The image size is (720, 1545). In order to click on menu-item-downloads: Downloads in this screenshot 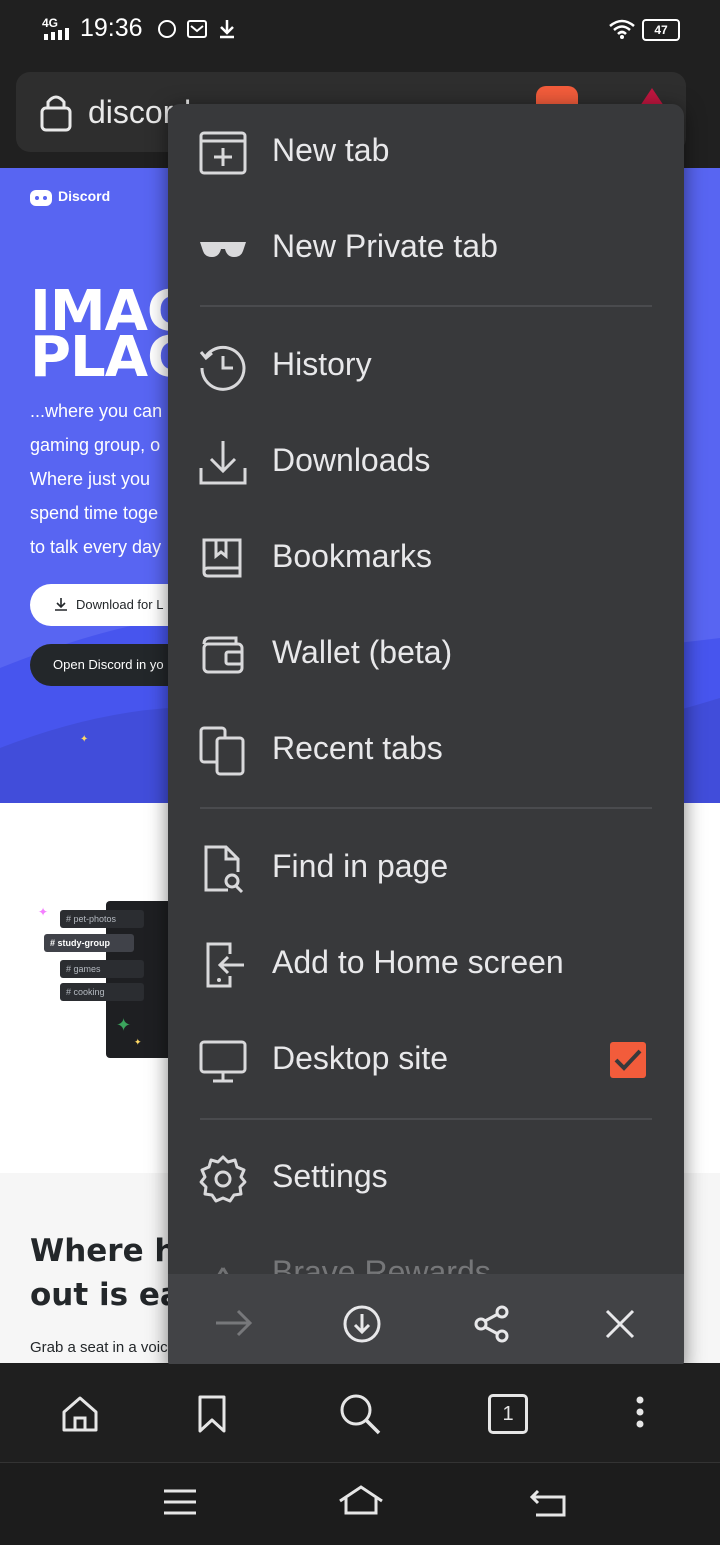, I will do `click(426, 462)`.